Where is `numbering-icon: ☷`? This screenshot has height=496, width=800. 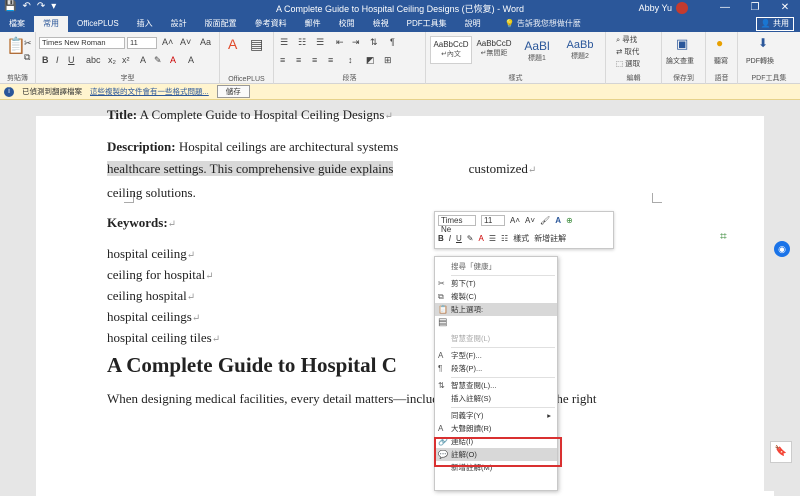 numbering-icon: ☷ is located at coordinates (302, 42).